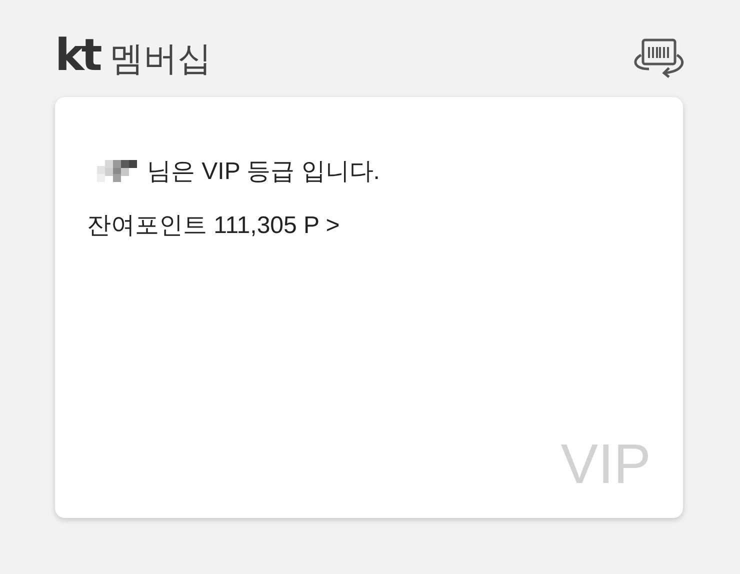  What do you see at coordinates (77, 56) in the screenshot?
I see `kt-logo: kt` at bounding box center [77, 56].